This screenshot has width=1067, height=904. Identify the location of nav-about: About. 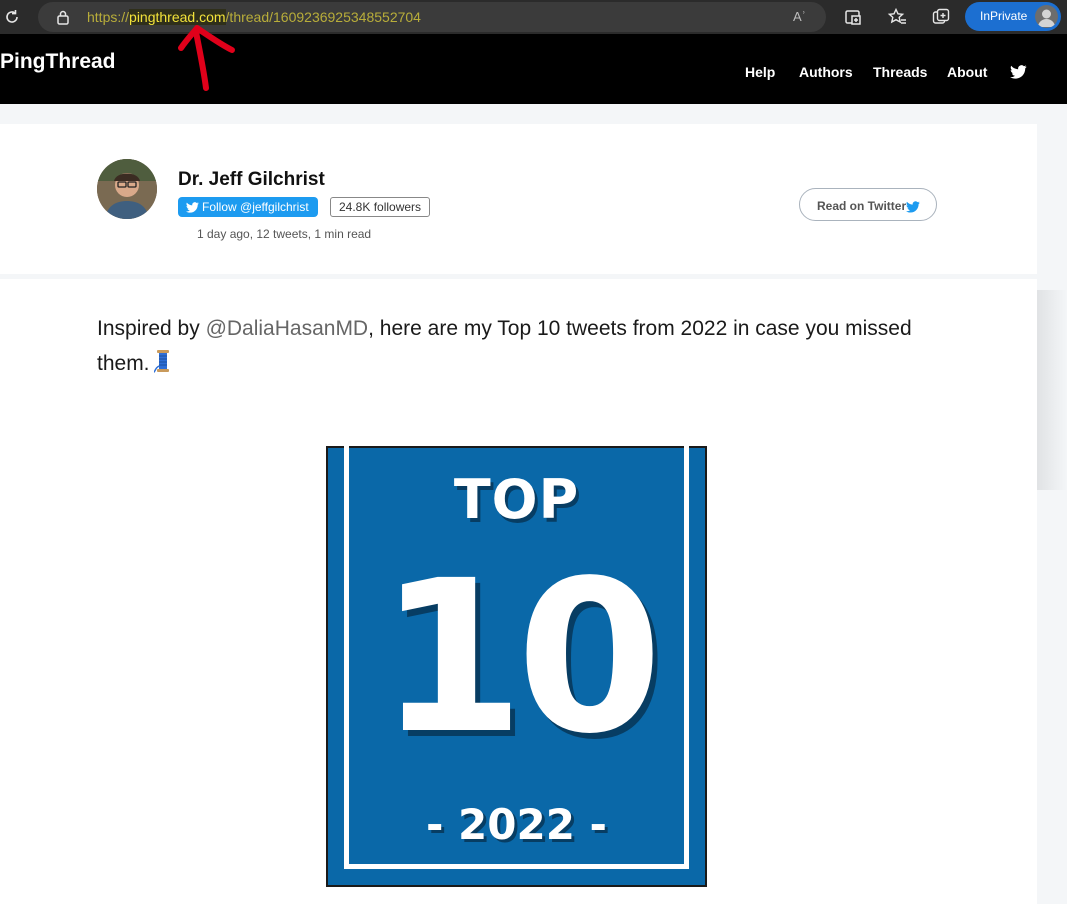
(967, 72).